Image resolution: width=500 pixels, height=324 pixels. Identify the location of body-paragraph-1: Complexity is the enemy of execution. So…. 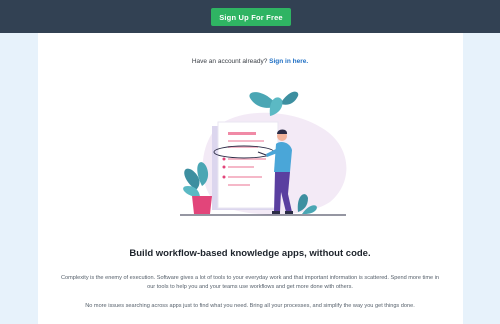
(250, 282).